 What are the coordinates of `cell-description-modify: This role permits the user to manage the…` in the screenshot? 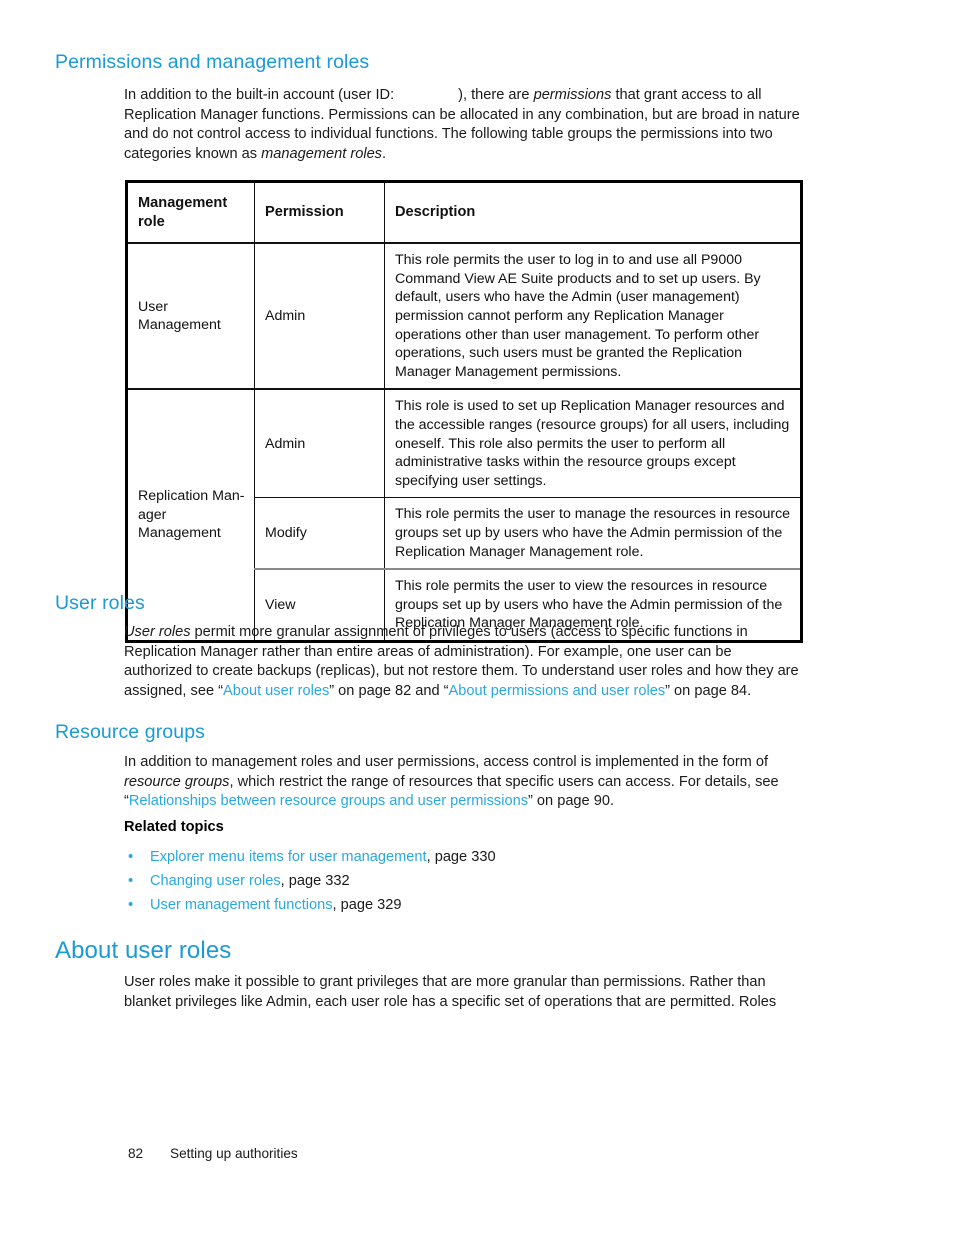 It's located at (593, 533).